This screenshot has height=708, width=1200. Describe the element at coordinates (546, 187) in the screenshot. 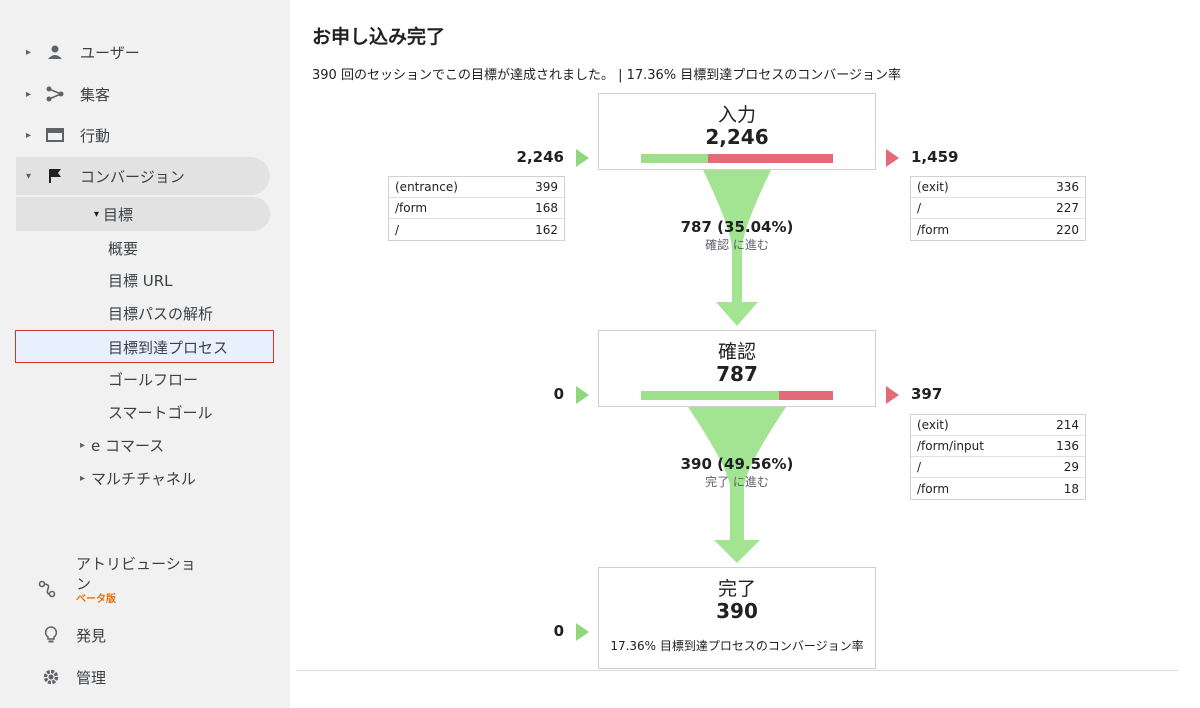

I see `row-count: 399` at that location.